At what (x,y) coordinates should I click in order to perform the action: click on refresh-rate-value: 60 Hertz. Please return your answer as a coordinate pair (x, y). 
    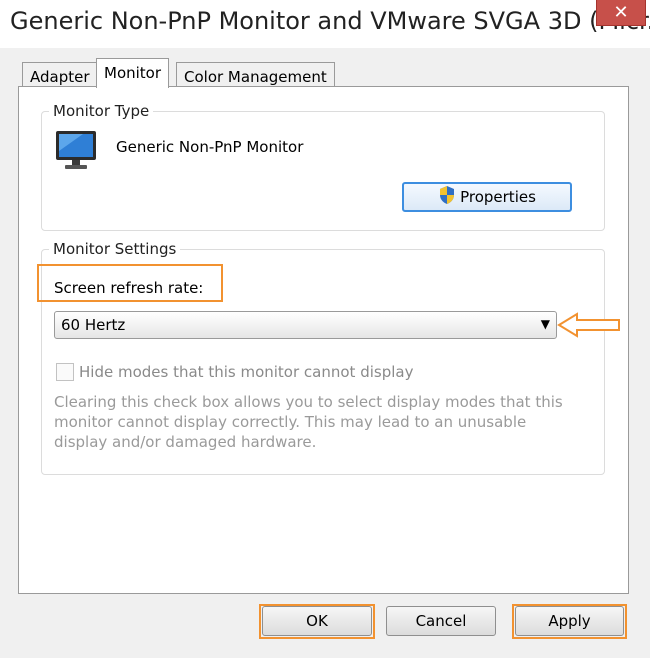
    Looking at the image, I should click on (93, 325).